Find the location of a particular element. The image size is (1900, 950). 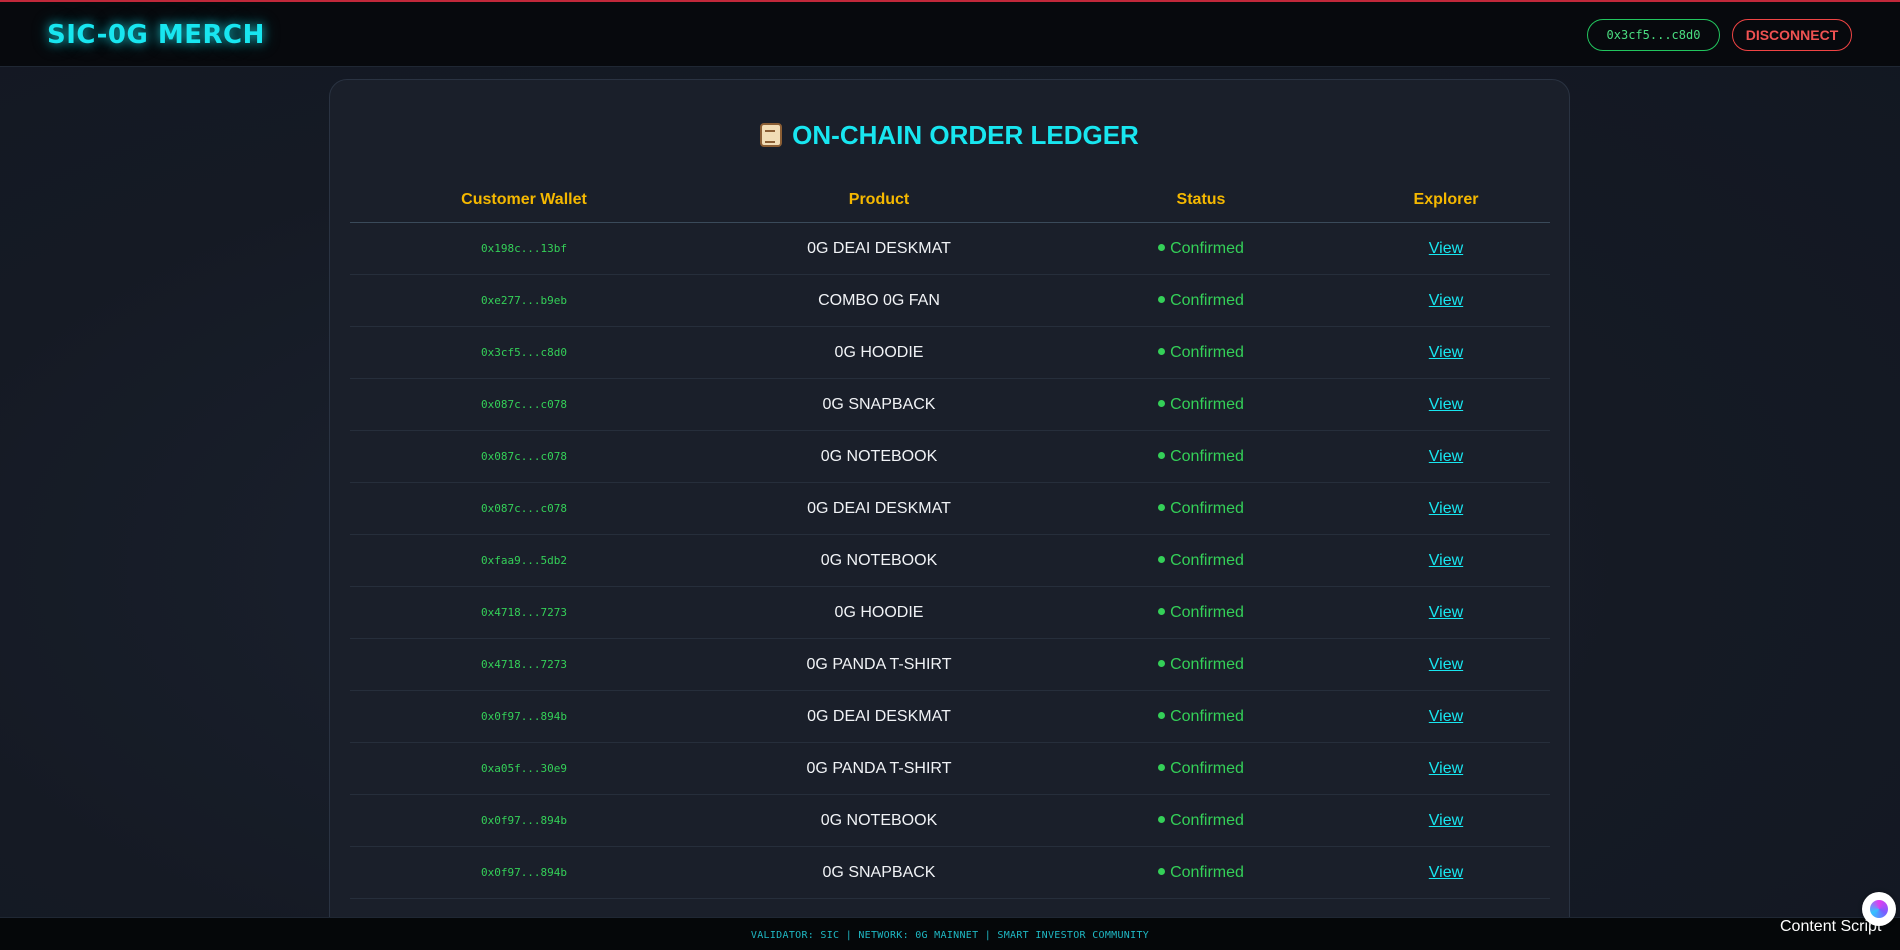

brand-logo: SIC-0G MERCH is located at coordinates (156, 35).